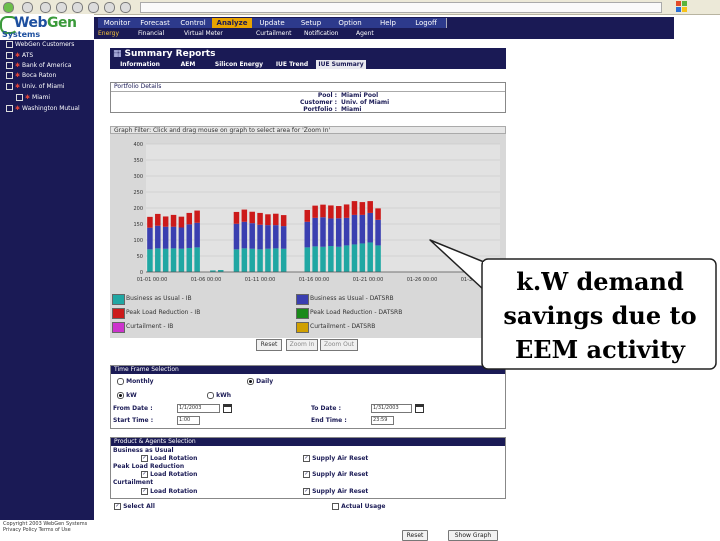 The height and width of the screenshot is (541, 720). I want to click on callout-line-1: k.W demand, so click(600, 281).